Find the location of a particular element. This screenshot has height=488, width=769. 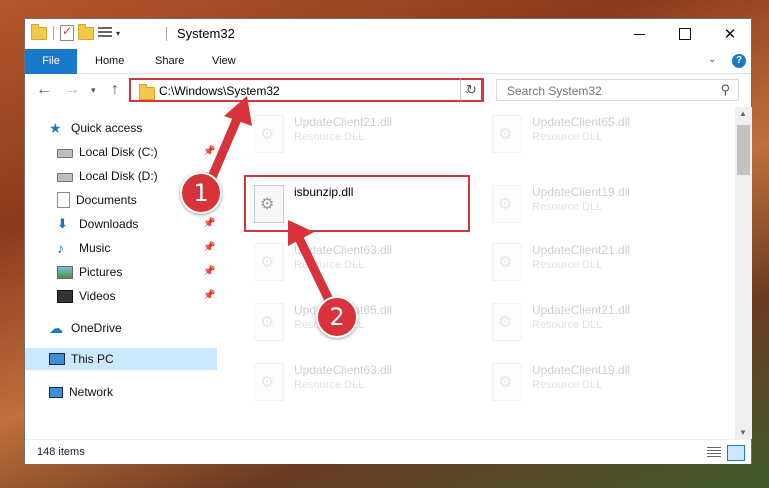

annotation-marker-2: 2 is located at coordinates (337, 317).